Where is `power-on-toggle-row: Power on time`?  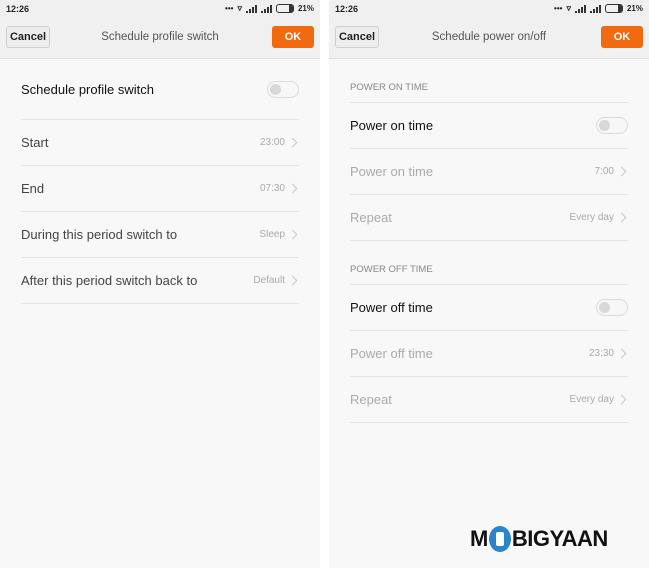
power-on-toggle-row: Power on time is located at coordinates (489, 126).